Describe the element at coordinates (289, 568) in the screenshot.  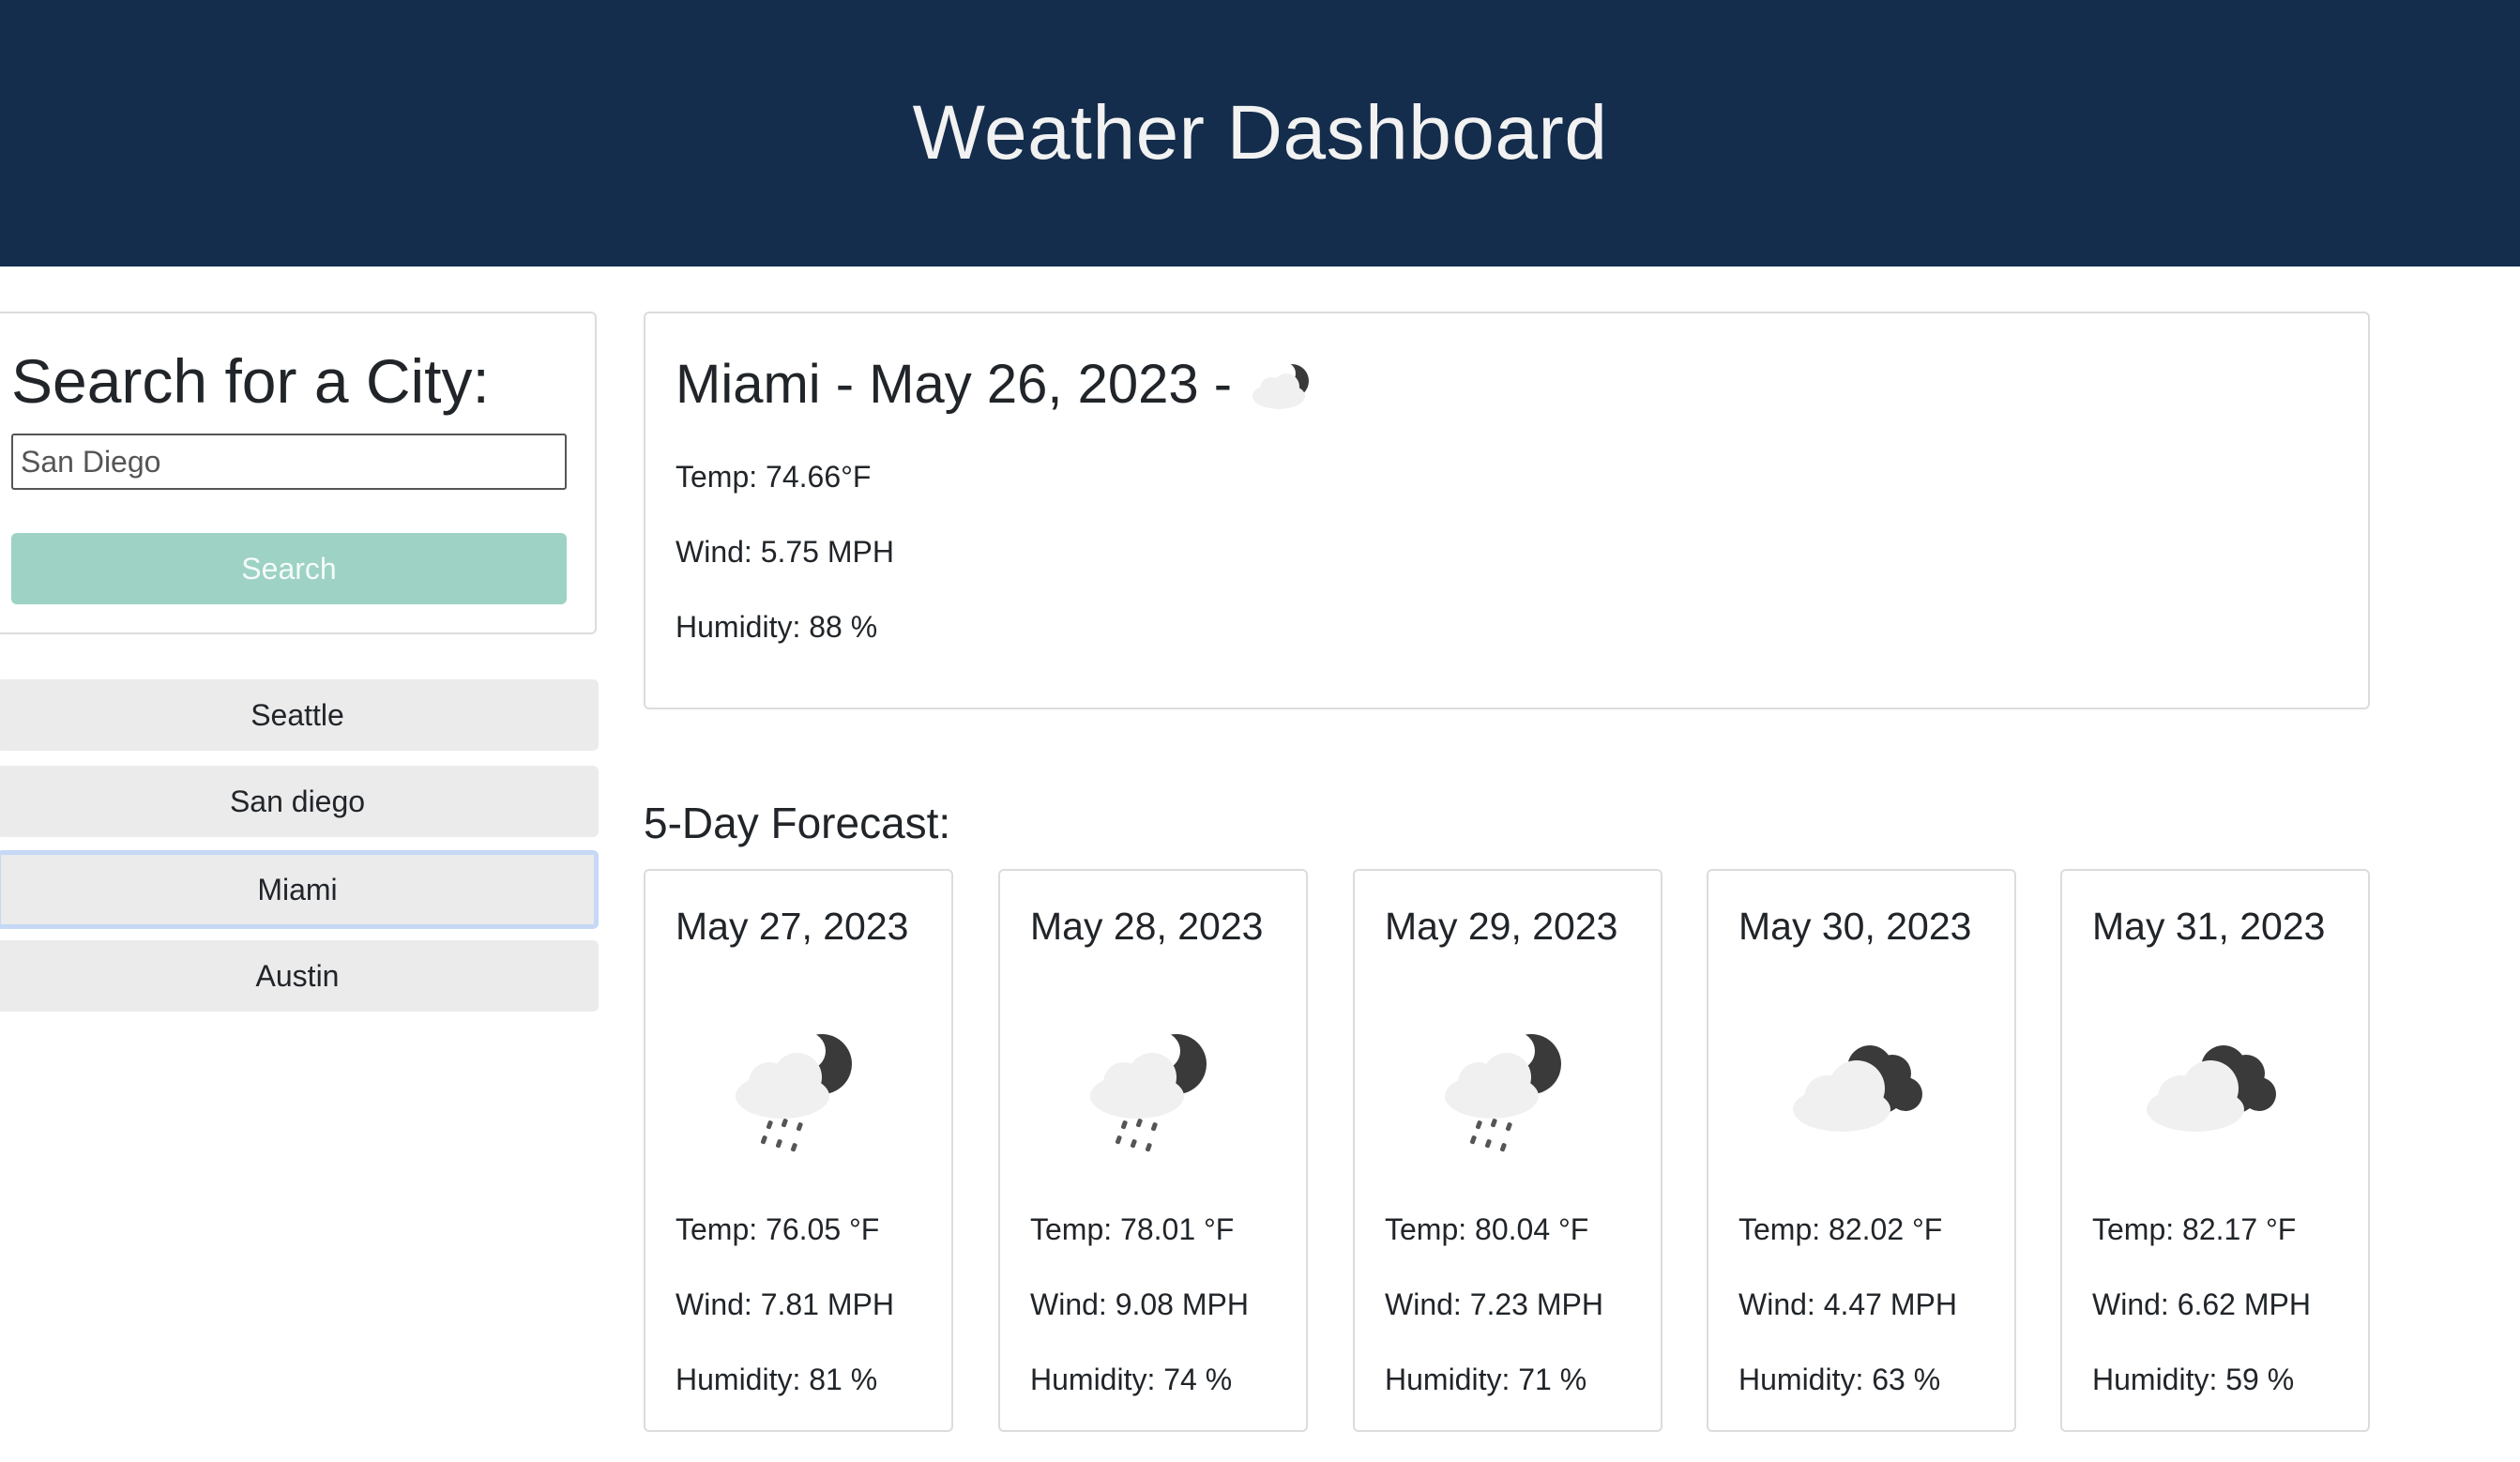
I see `search-button: Search` at that location.